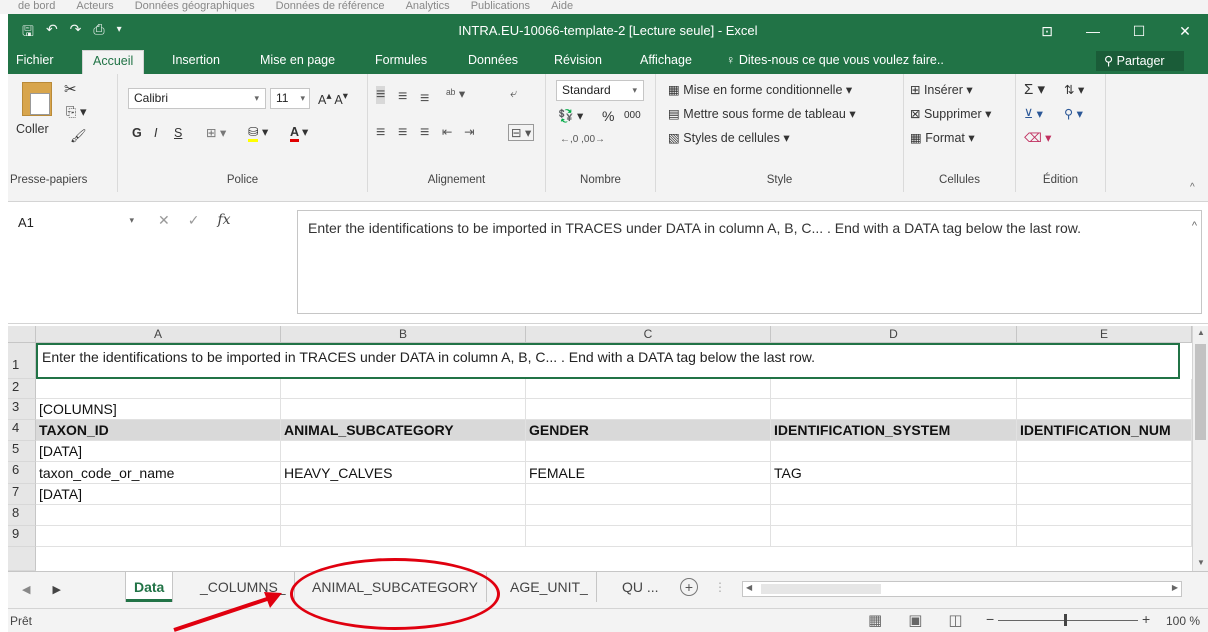 Image resolution: width=1208 pixels, height=632 pixels. I want to click on cell: FEMALE, so click(648, 473).